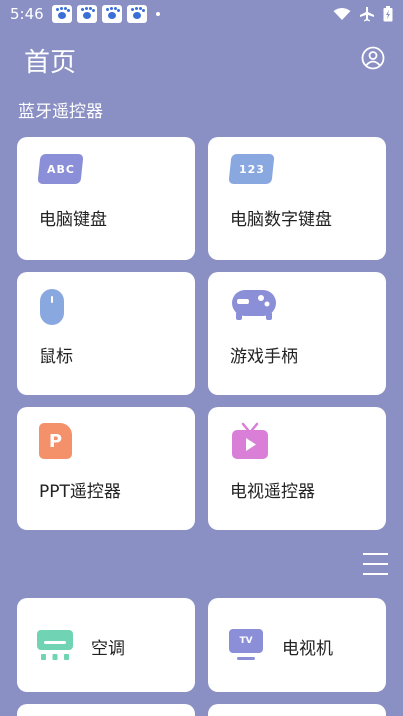 Image resolution: width=403 pixels, height=716 pixels. What do you see at coordinates (201, 60) in the screenshot?
I see `app-header: 首页` at bounding box center [201, 60].